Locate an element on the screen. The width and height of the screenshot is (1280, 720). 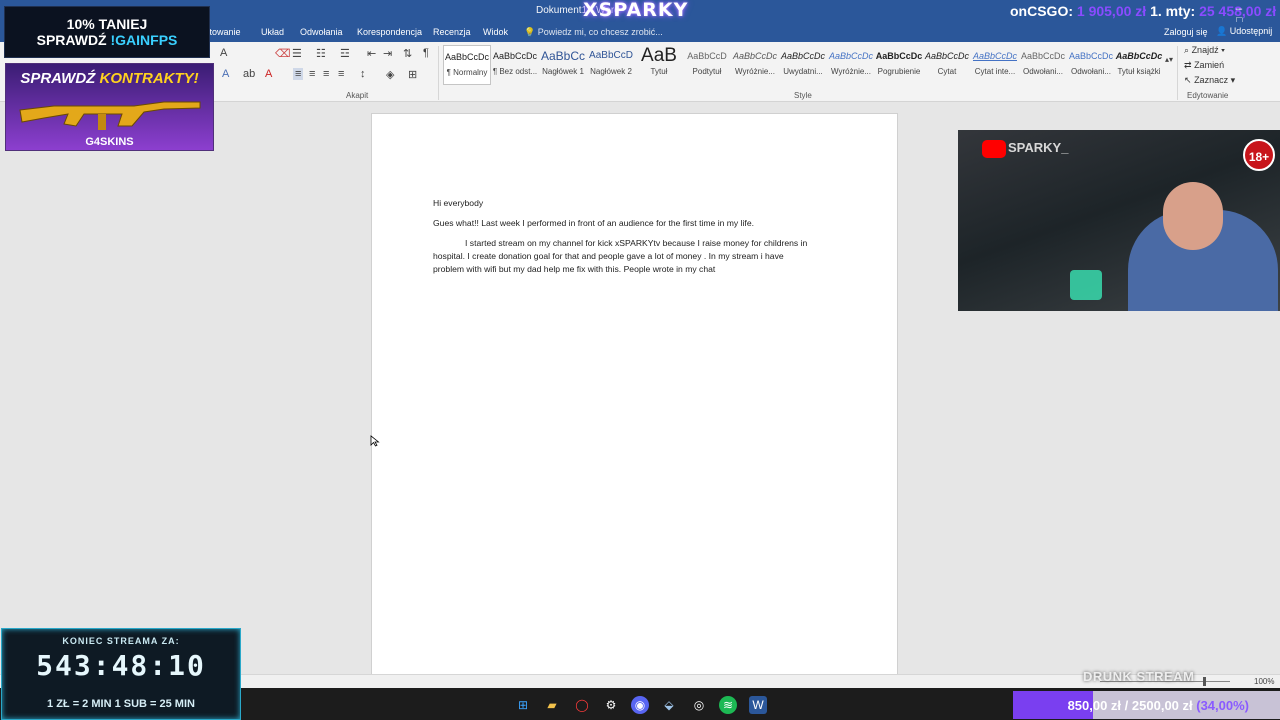
zoom-slider-thumb is located at coordinates (1204, 681).